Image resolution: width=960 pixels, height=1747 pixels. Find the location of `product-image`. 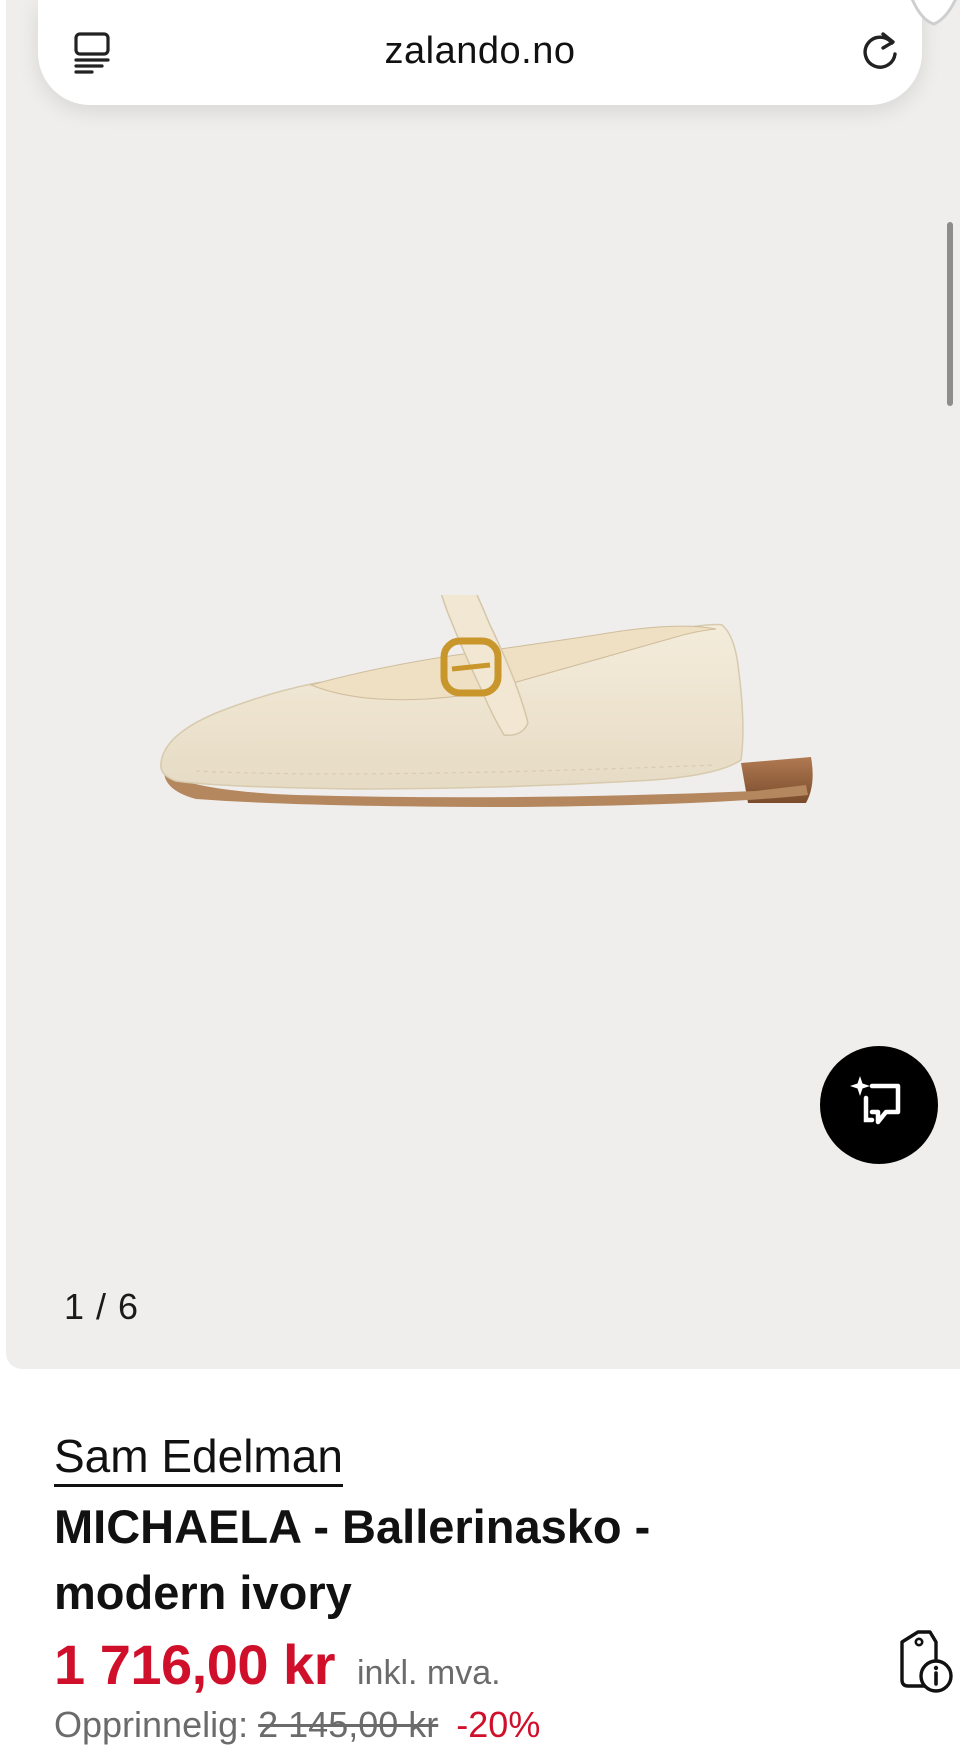

product-image is located at coordinates (506, 715).